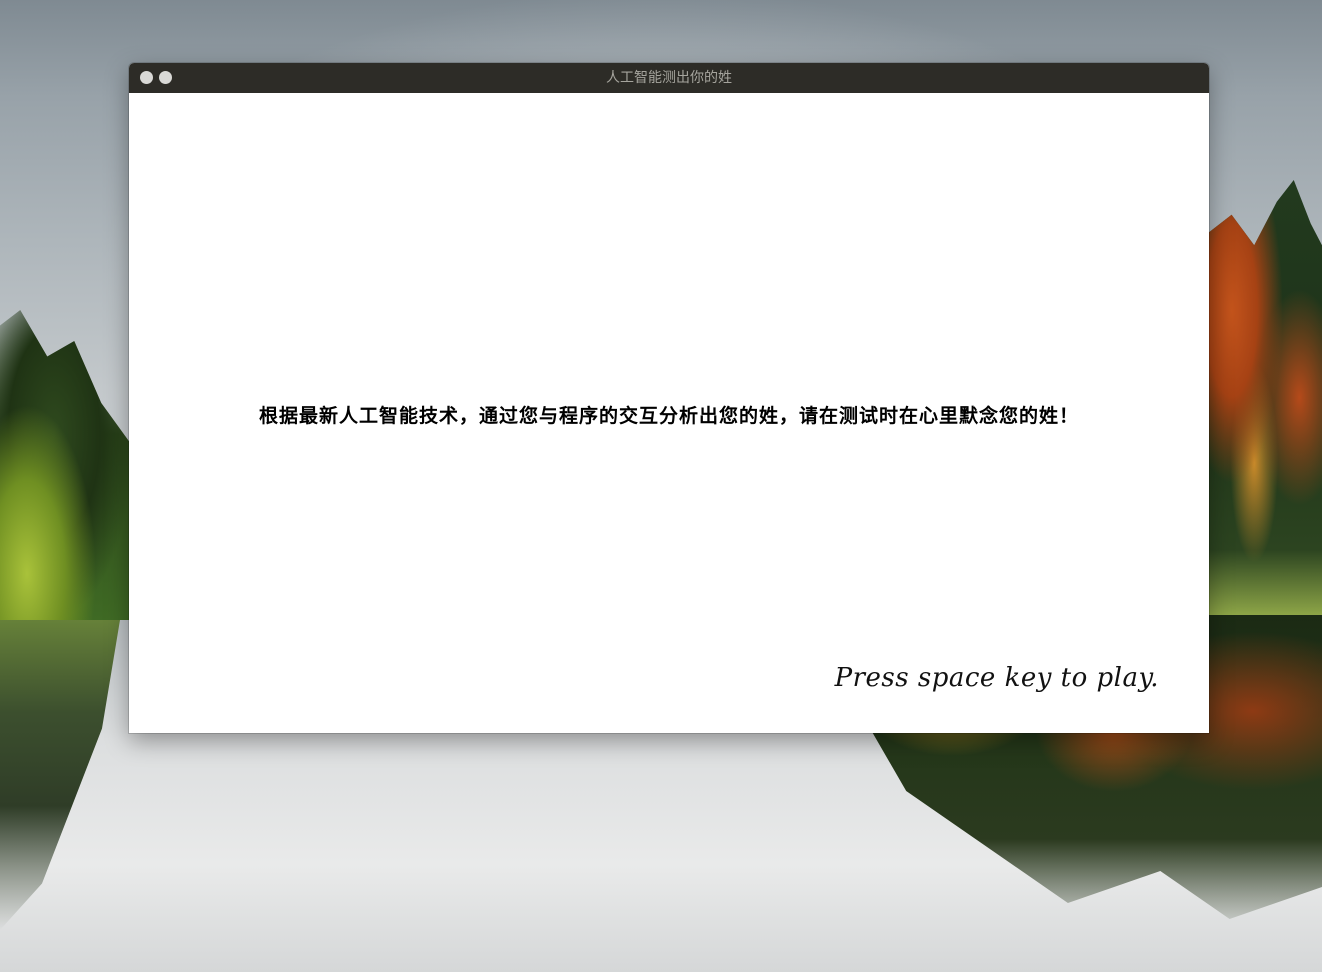 The width and height of the screenshot is (1322, 972). I want to click on window-title: 人工智能测出你的姓, so click(669, 78).